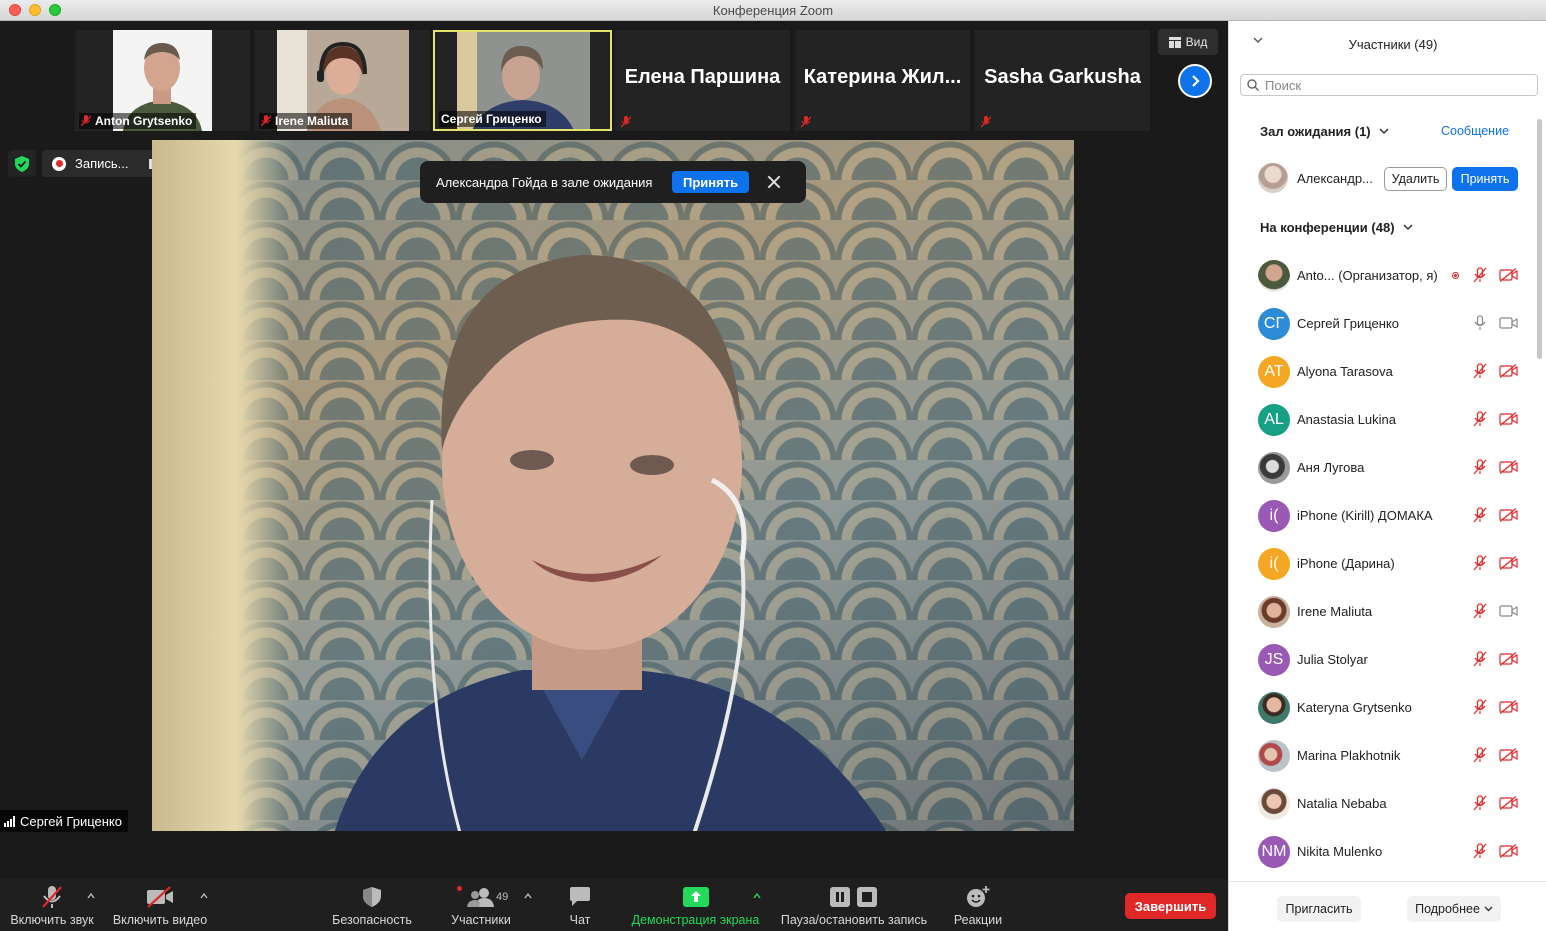 Image resolution: width=1546 pixels, height=931 pixels. What do you see at coordinates (1455, 275) in the screenshot?
I see `recording-icon` at bounding box center [1455, 275].